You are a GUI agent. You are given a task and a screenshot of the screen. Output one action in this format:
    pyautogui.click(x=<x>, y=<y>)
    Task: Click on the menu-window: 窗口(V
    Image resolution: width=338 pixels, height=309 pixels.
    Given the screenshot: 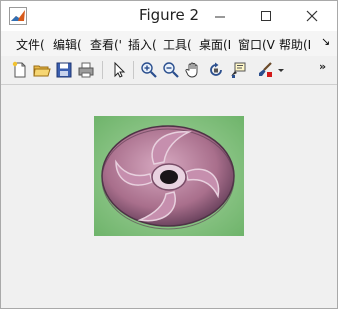 What is the action you would take?
    pyautogui.click(x=256, y=44)
    